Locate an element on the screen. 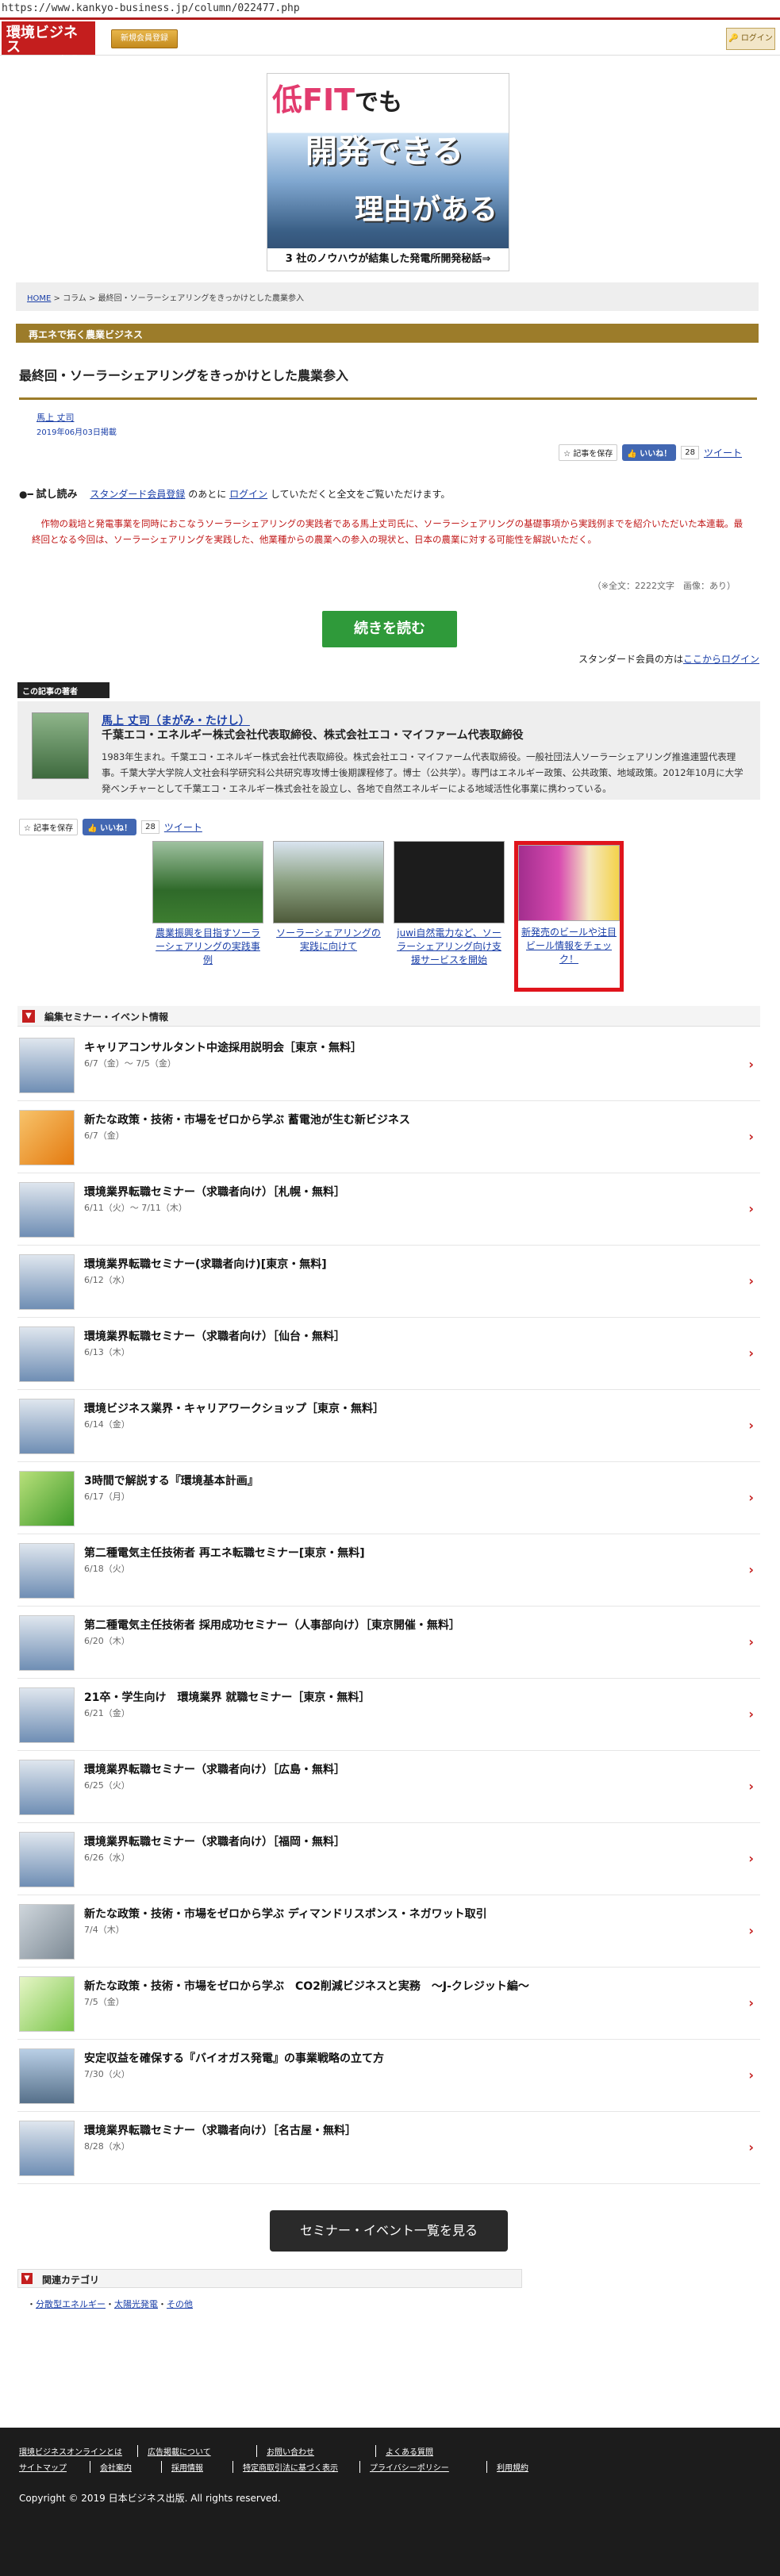 Image resolution: width=780 pixels, height=2576 pixels. sponsored-item: 新発売のビールや注目ビール情報をチェック！ is located at coordinates (569, 916).